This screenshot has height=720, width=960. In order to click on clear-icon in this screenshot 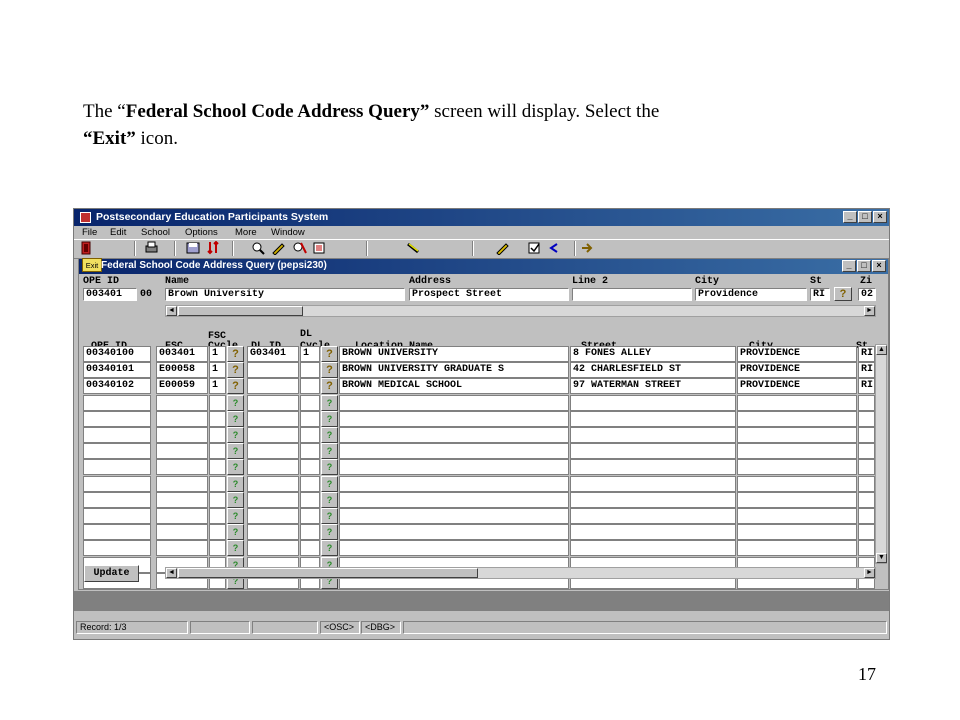, I will do `click(299, 248)`.